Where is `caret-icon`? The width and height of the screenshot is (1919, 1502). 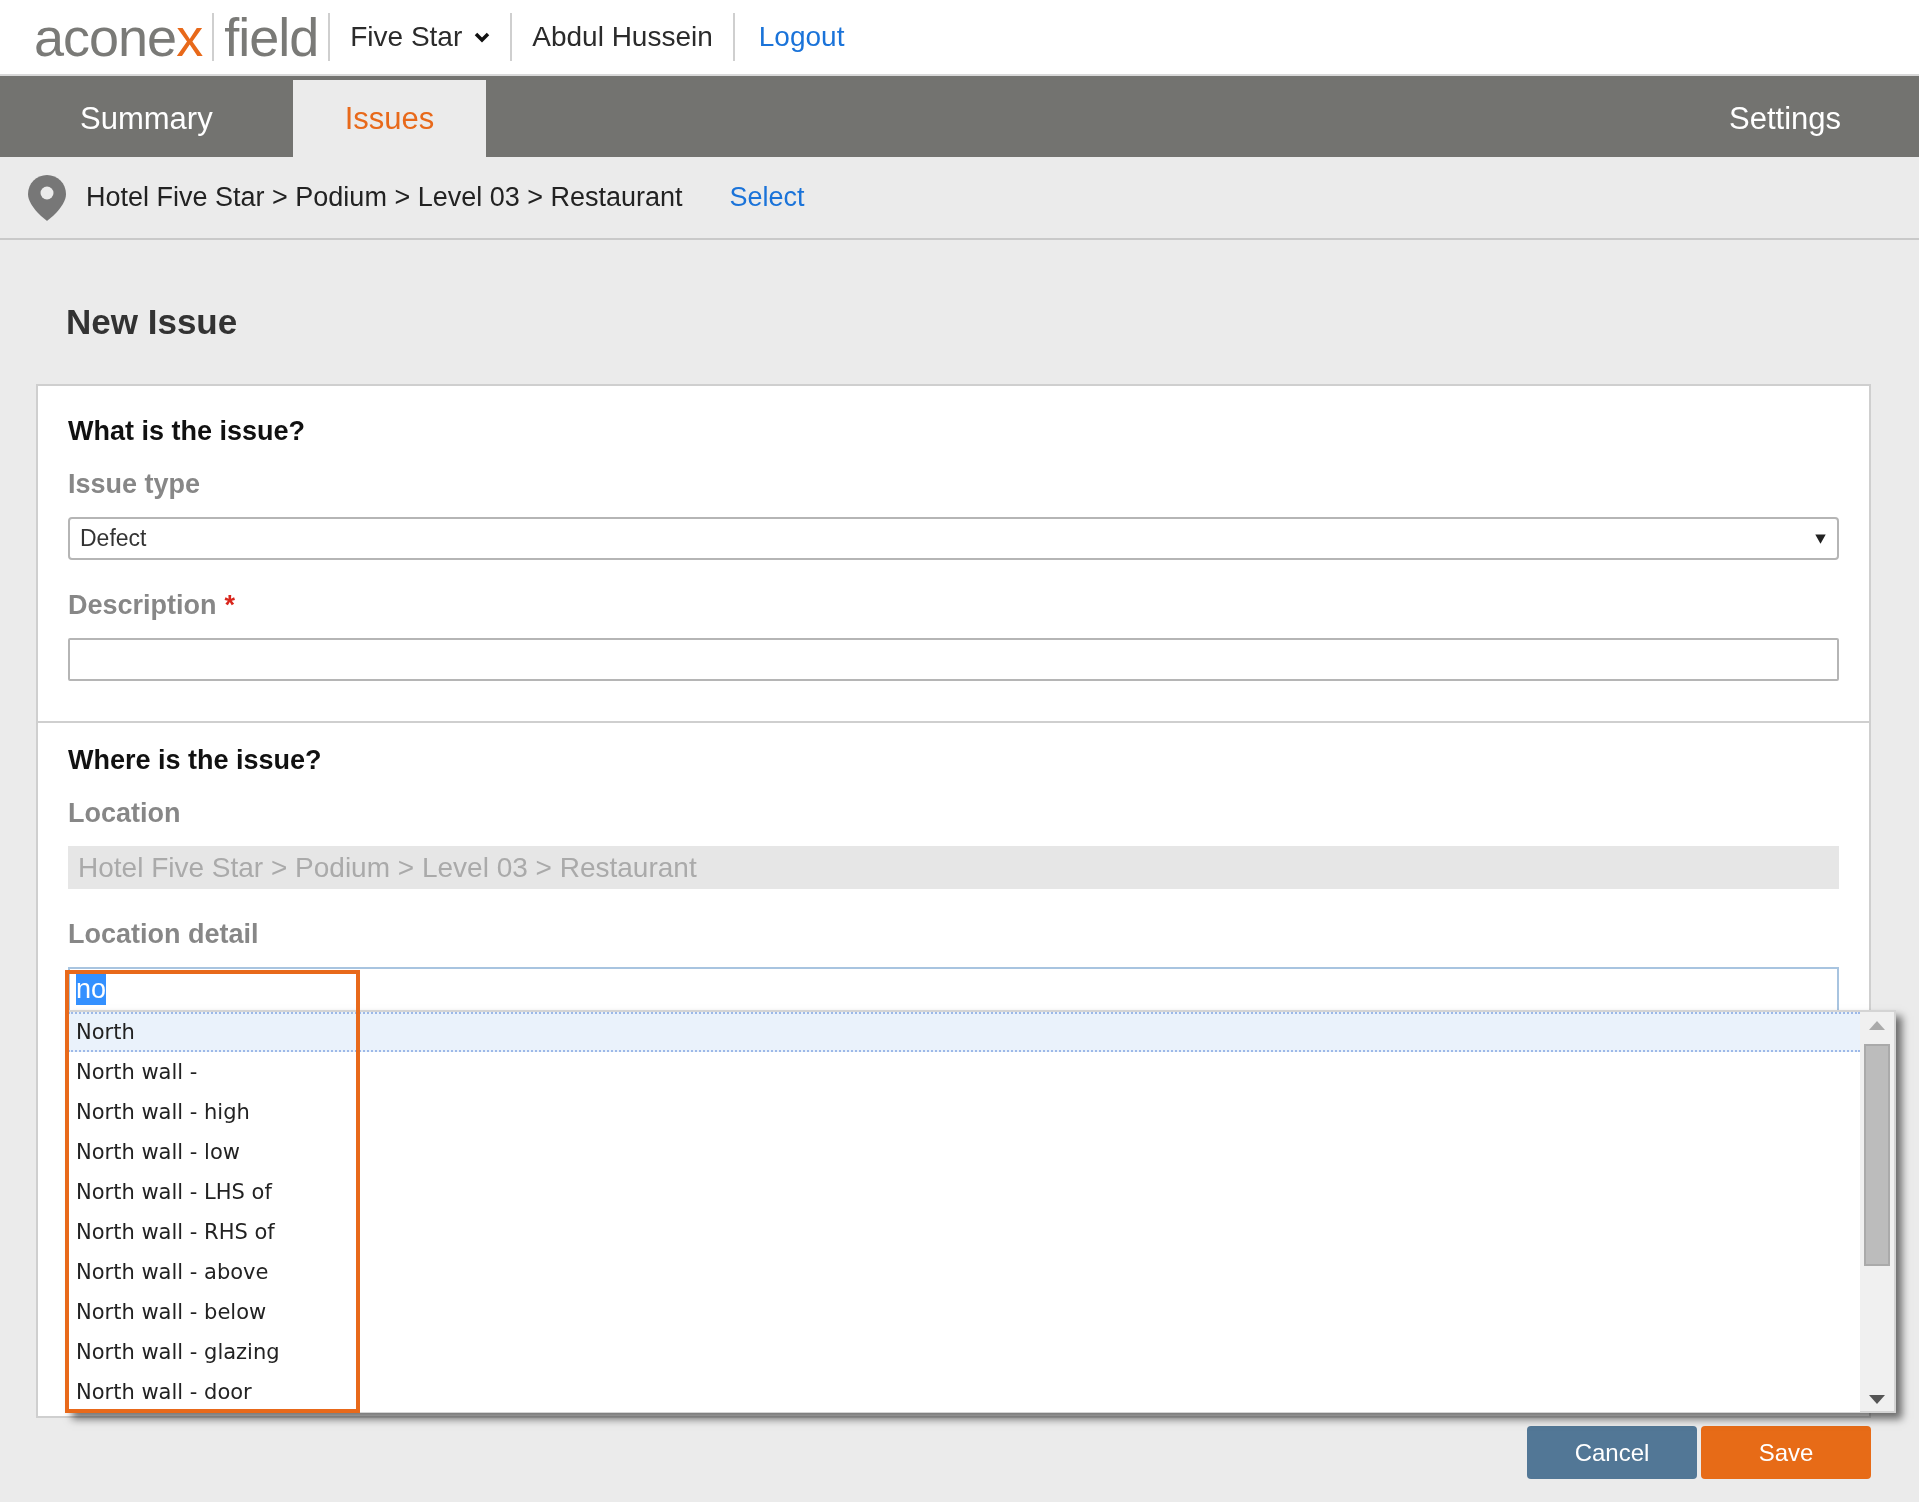 caret-icon is located at coordinates (1820, 538).